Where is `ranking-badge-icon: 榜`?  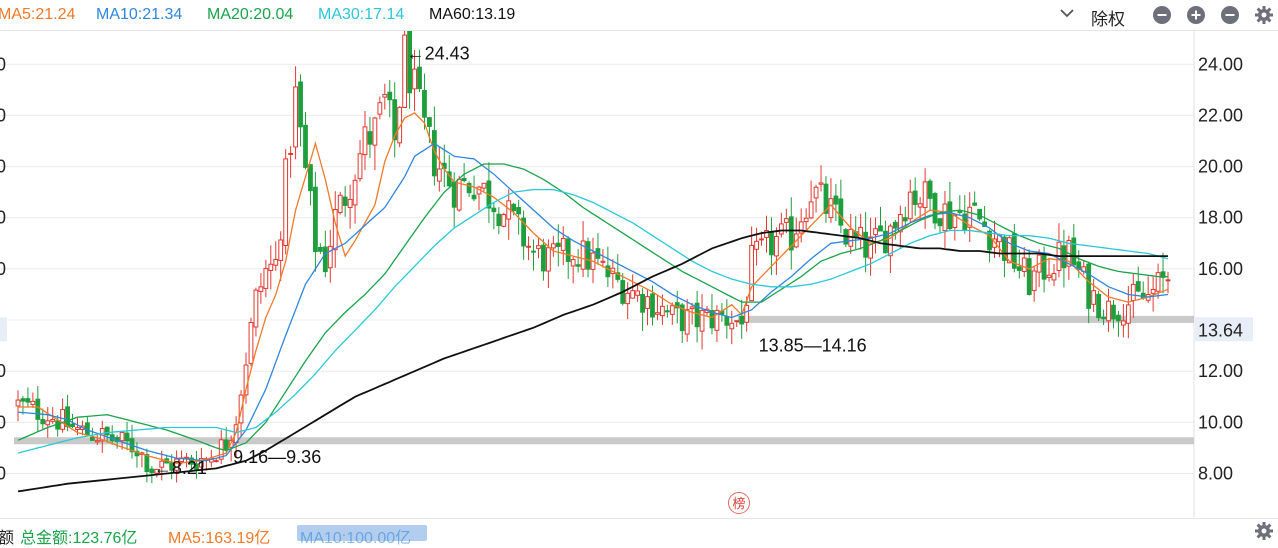 ranking-badge-icon: 榜 is located at coordinates (739, 503).